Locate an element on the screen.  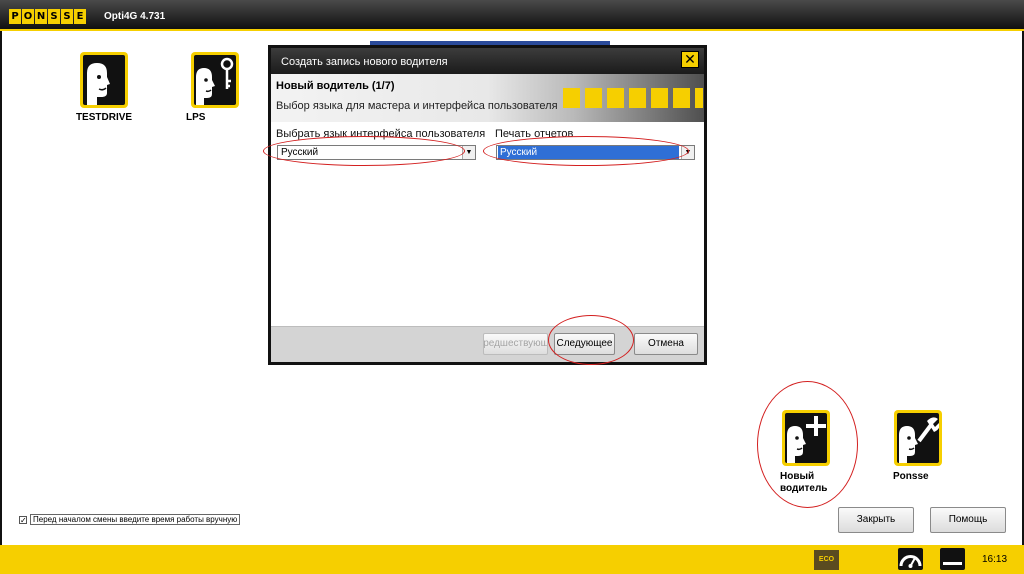
ponsse-wrench-icon is located at coordinates (918, 438).